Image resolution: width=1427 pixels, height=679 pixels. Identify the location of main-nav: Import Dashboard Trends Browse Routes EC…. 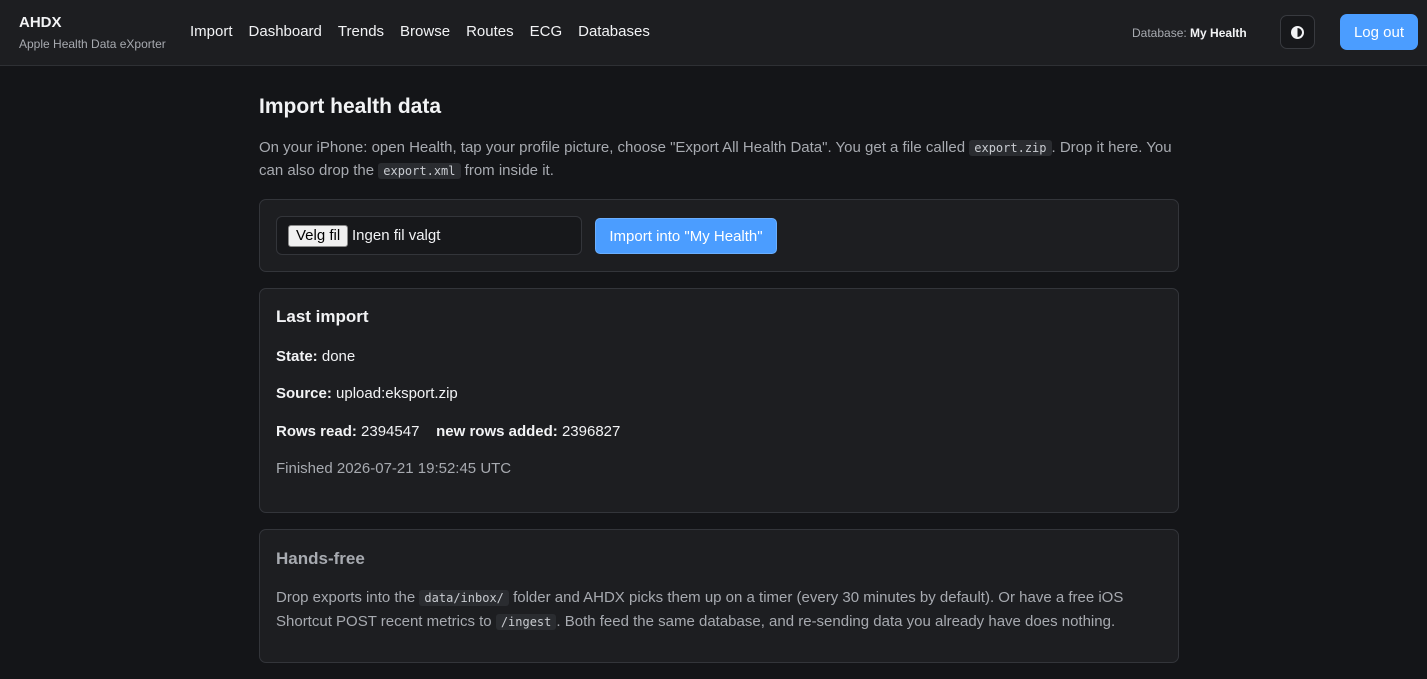
(428, 32).